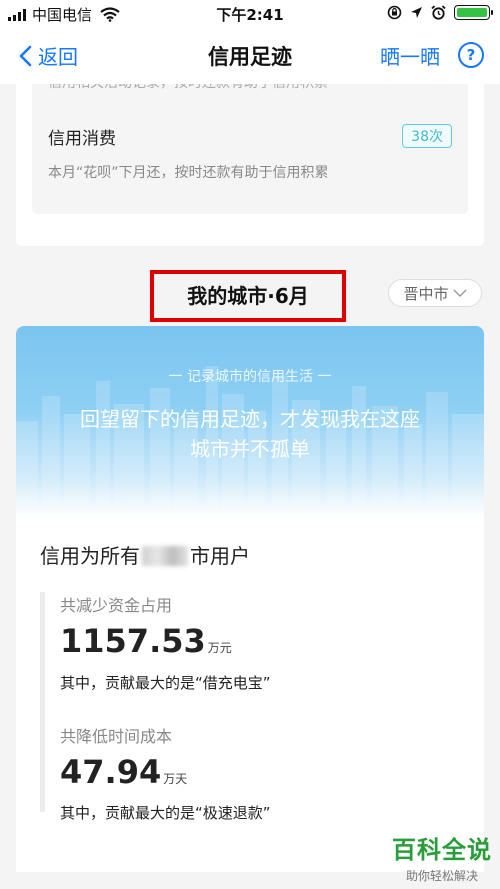  What do you see at coordinates (165, 683) in the screenshot?
I see `stat-note: 其中，贡献最大的是“借充电宝”` at bounding box center [165, 683].